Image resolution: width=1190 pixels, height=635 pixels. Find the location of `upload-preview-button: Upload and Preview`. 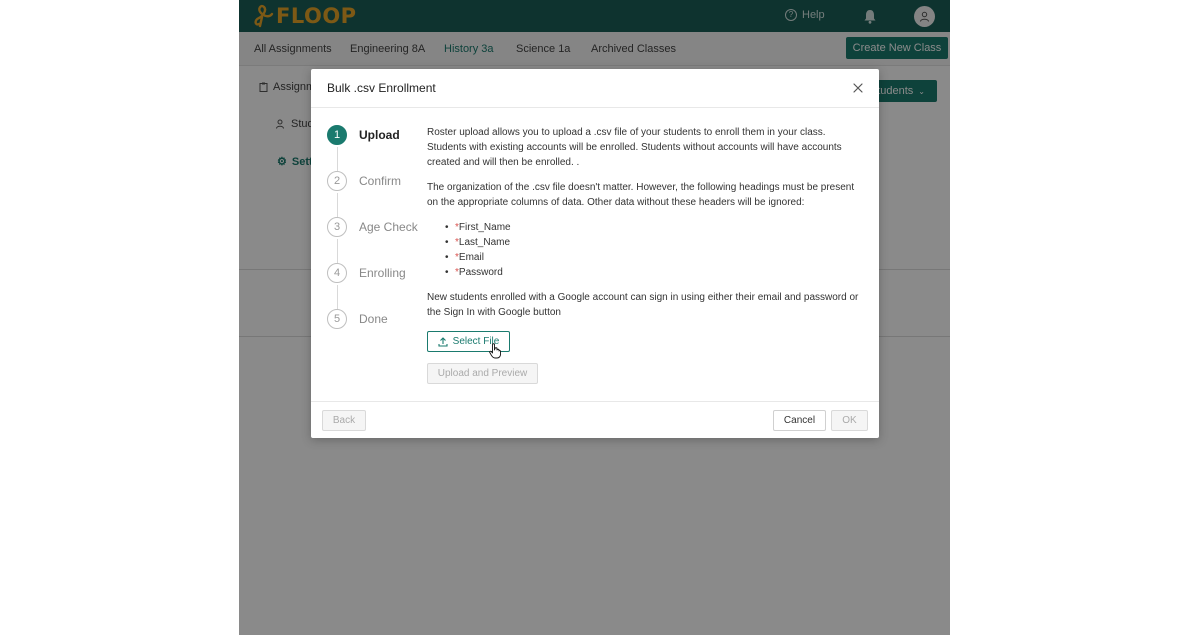

upload-preview-button: Upload and Preview is located at coordinates (482, 373).